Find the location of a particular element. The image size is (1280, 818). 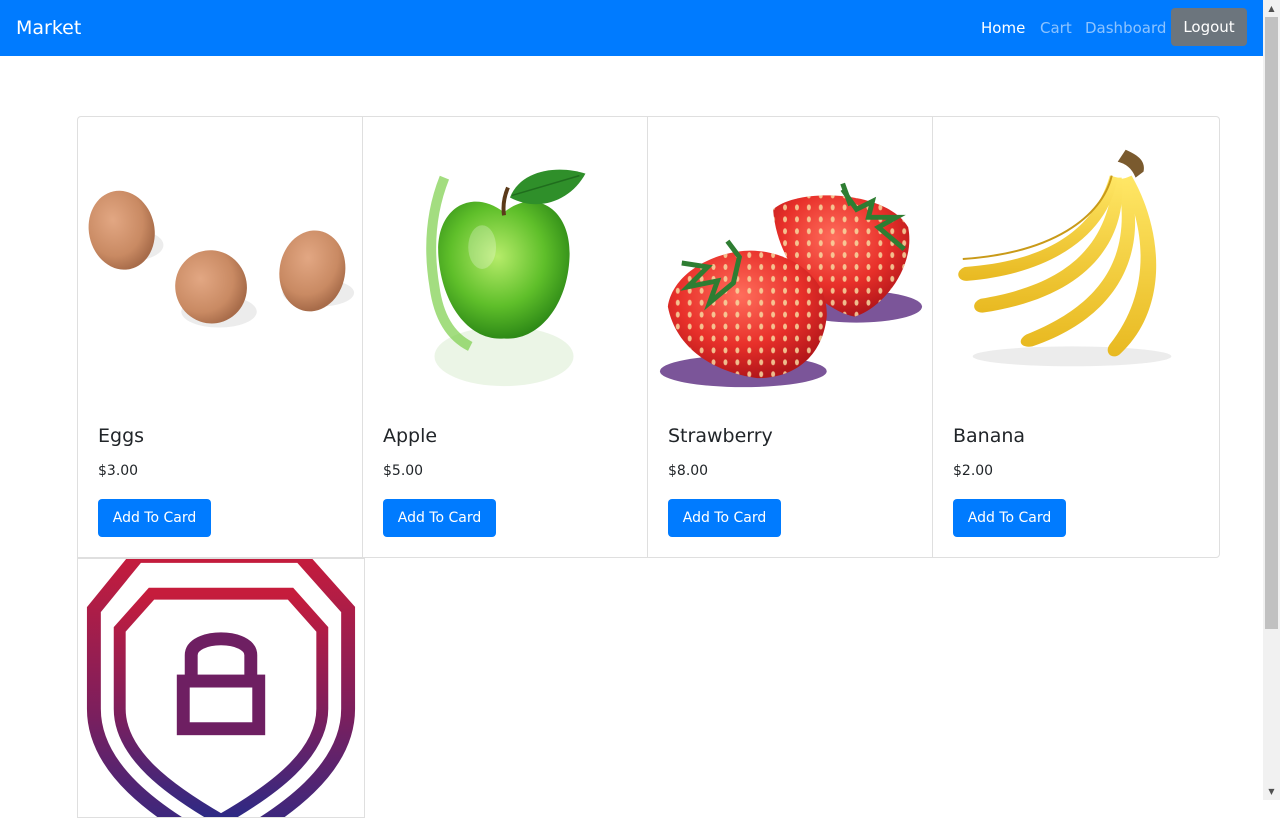

scroll-down-icon: ▼ is located at coordinates (1271, 791).